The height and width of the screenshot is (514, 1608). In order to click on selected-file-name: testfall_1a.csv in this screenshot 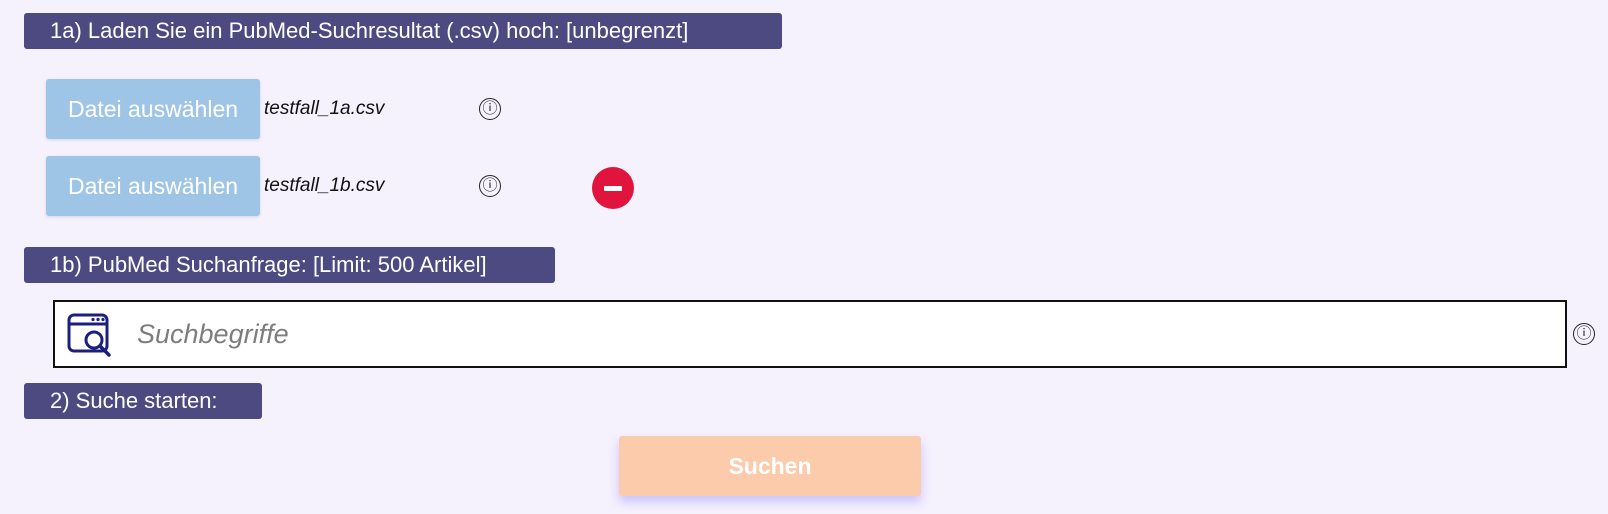, I will do `click(324, 108)`.